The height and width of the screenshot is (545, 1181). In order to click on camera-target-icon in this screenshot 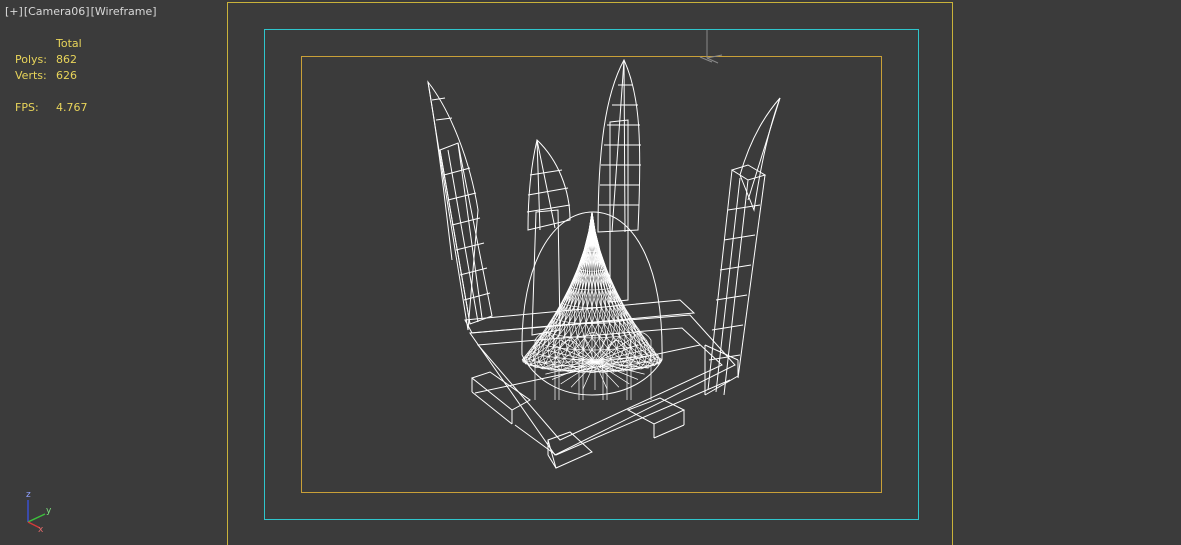, I will do `click(711, 47)`.